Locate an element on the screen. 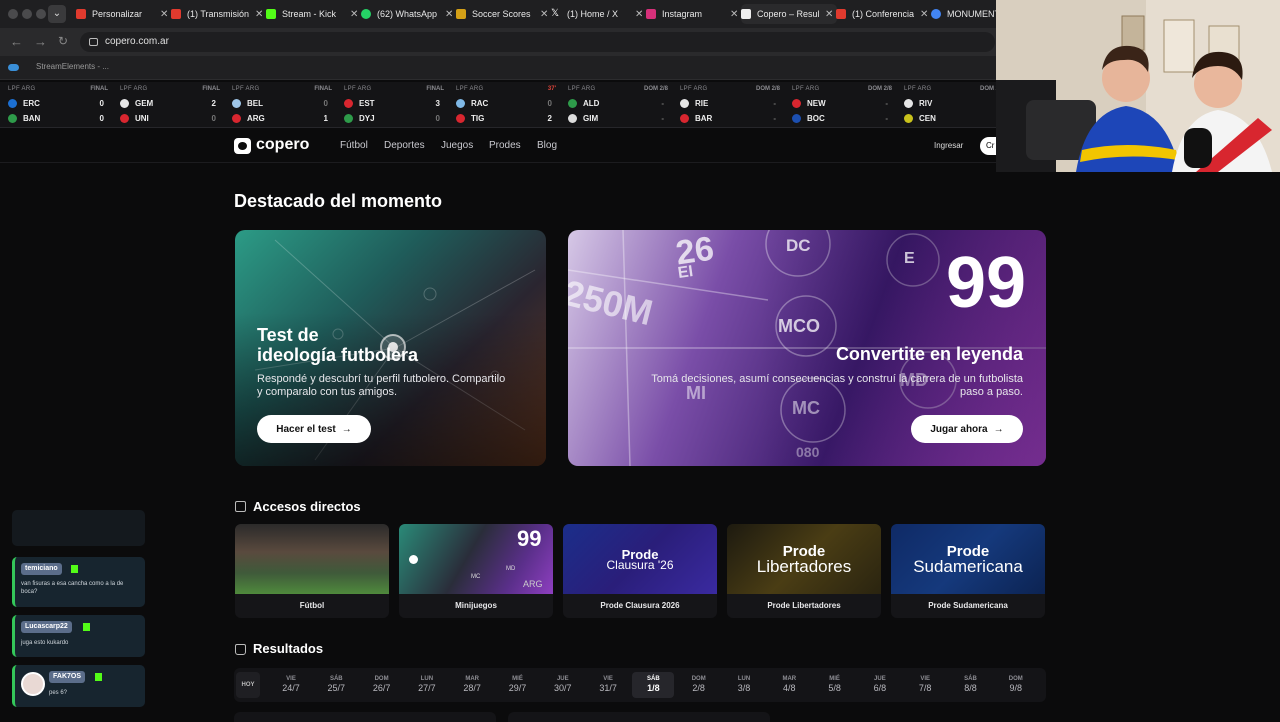 The width and height of the screenshot is (1280, 722). minimize-window-icon is located at coordinates (27, 14).